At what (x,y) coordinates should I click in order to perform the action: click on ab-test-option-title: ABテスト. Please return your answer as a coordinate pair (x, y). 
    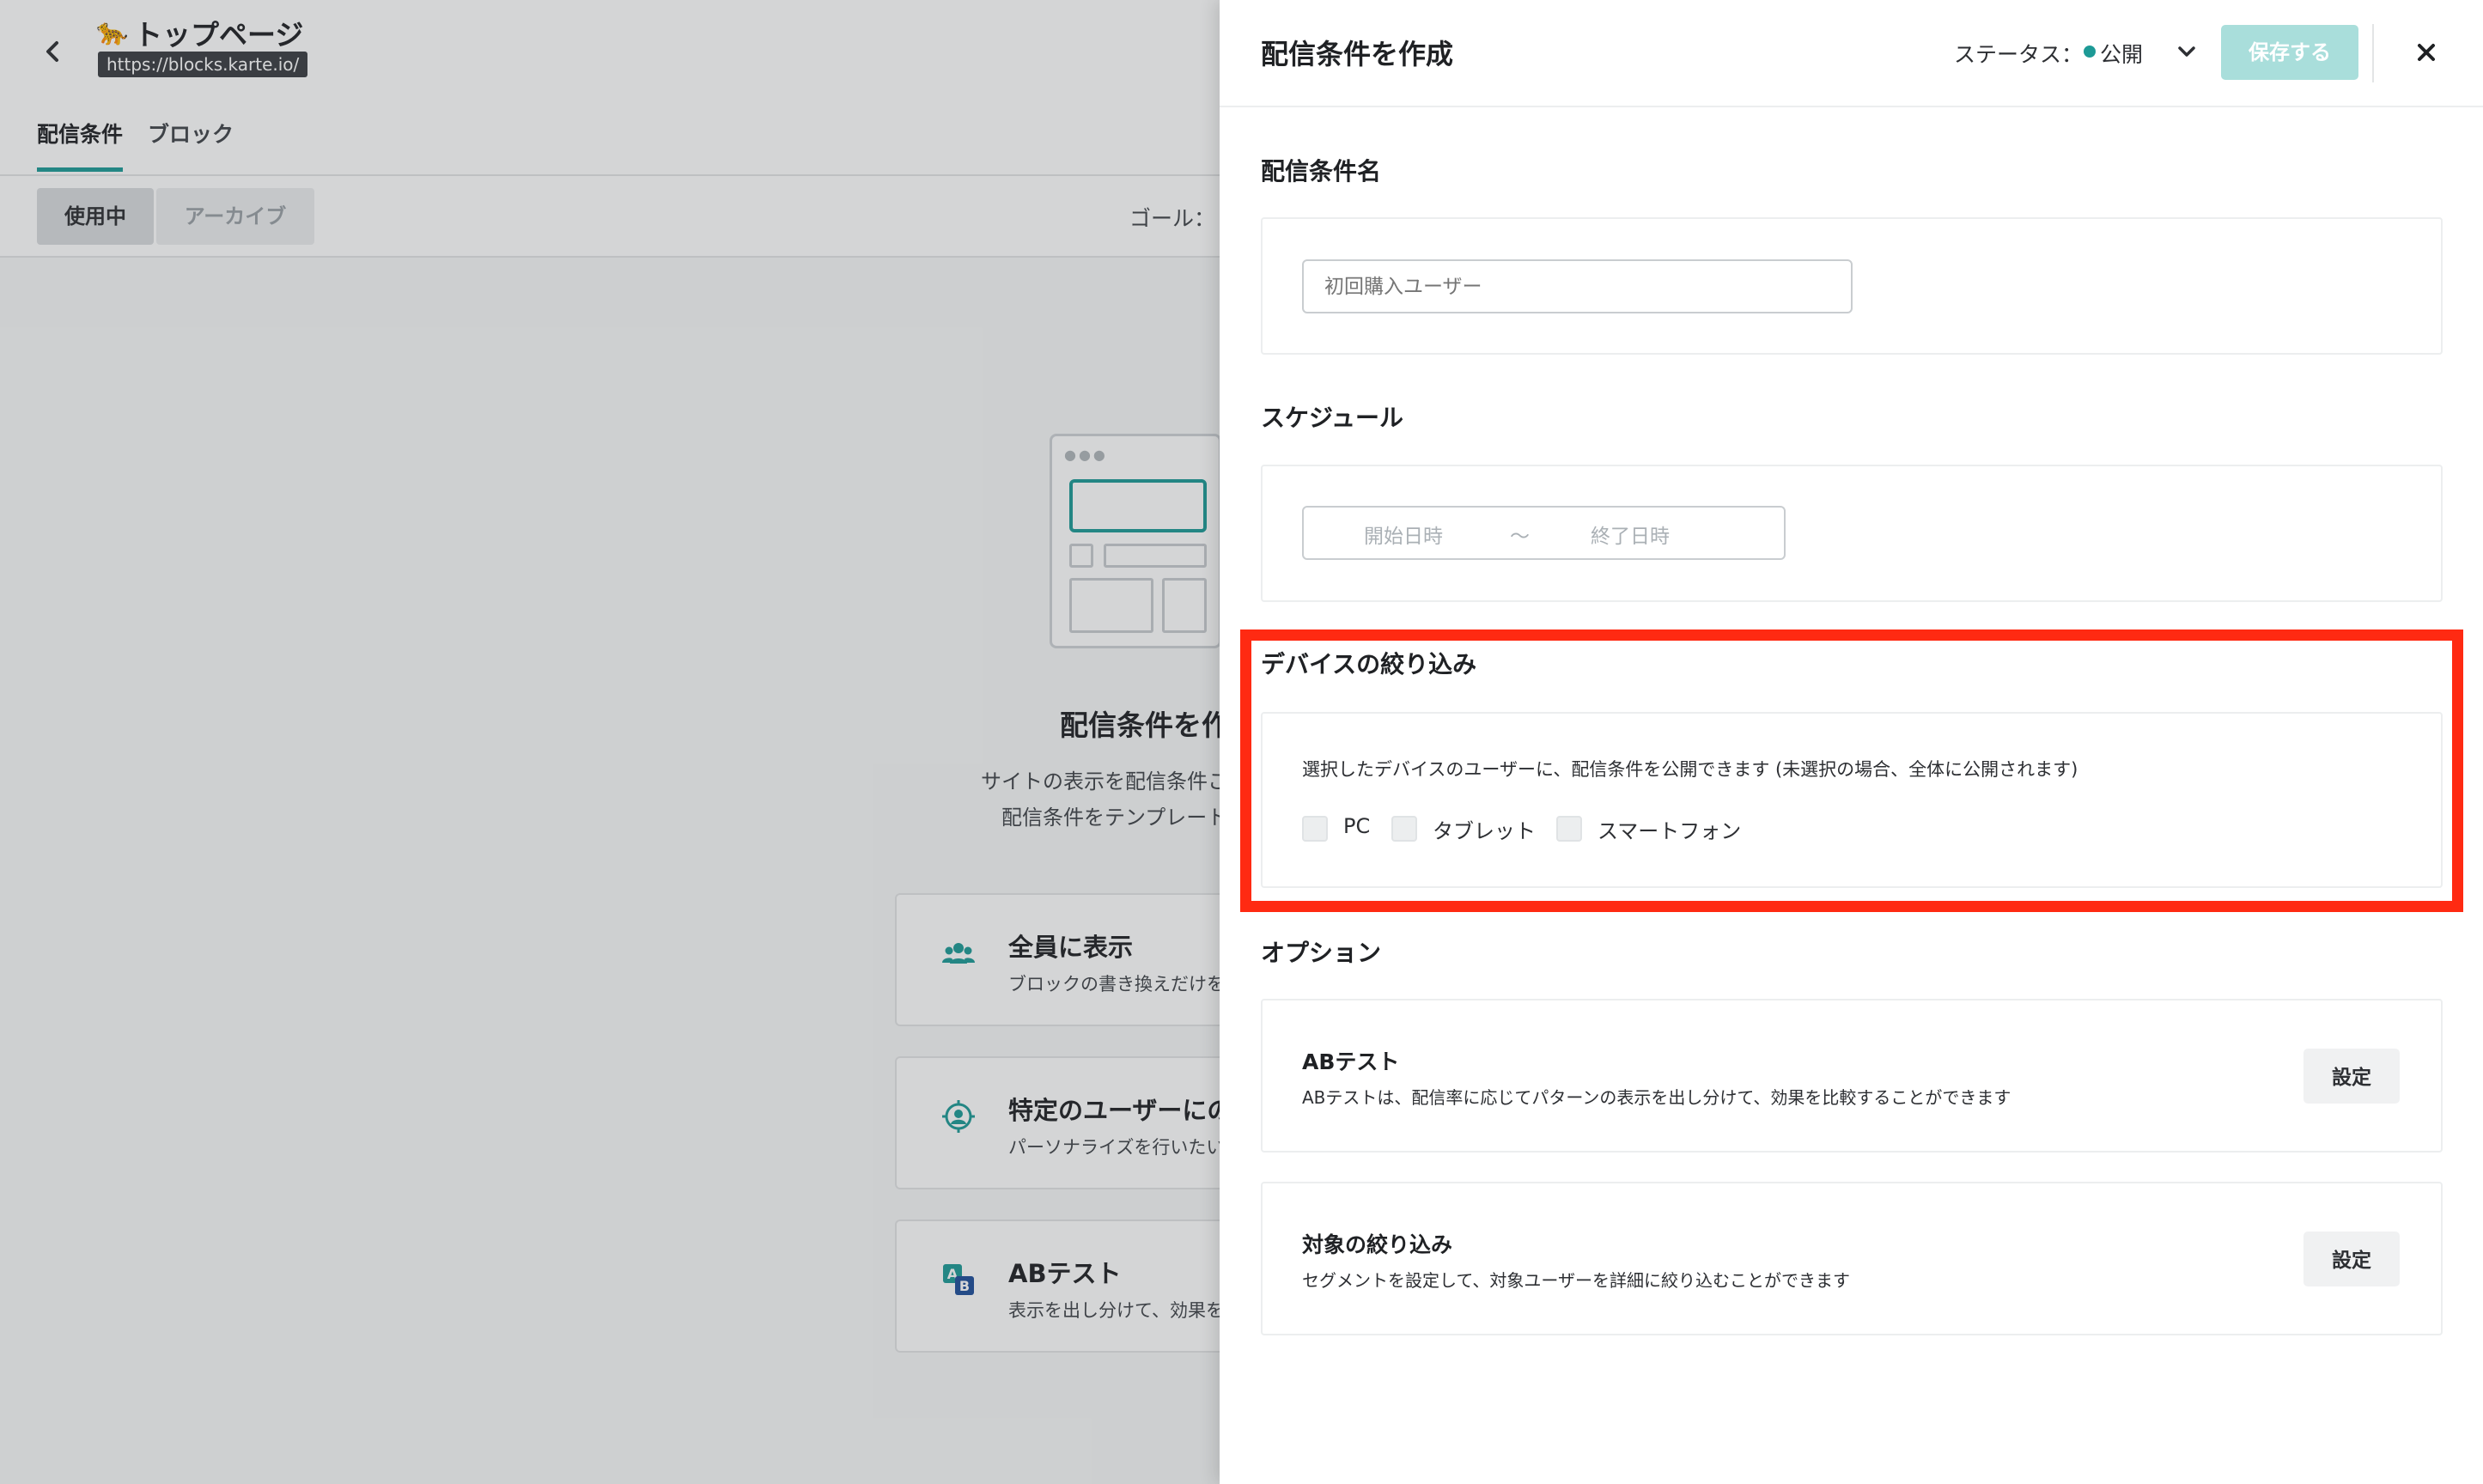
    Looking at the image, I should click on (1351, 1061).